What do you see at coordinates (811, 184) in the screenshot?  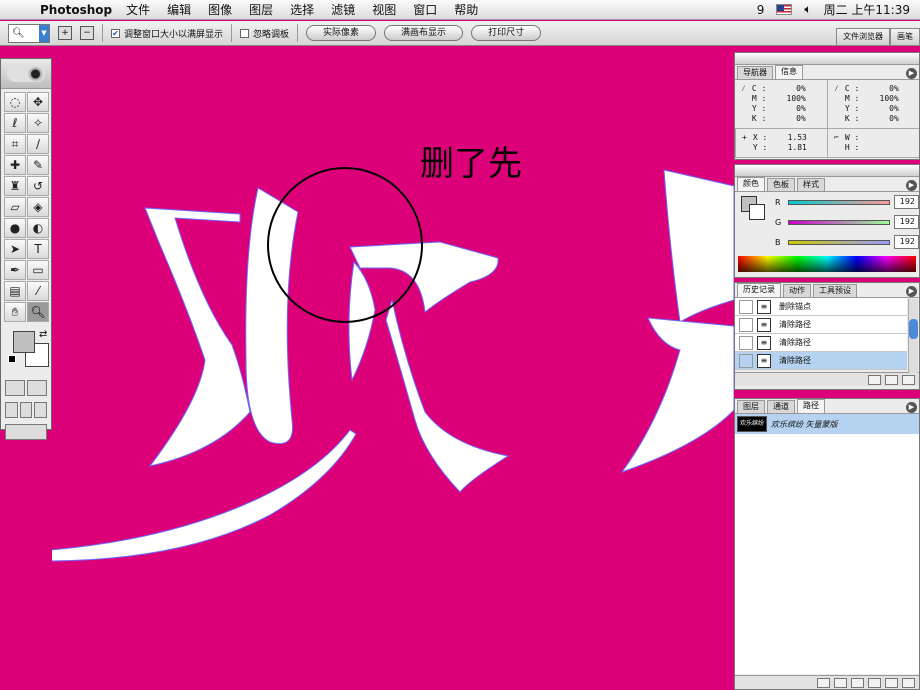 I see `tab-styles: 样式` at bounding box center [811, 184].